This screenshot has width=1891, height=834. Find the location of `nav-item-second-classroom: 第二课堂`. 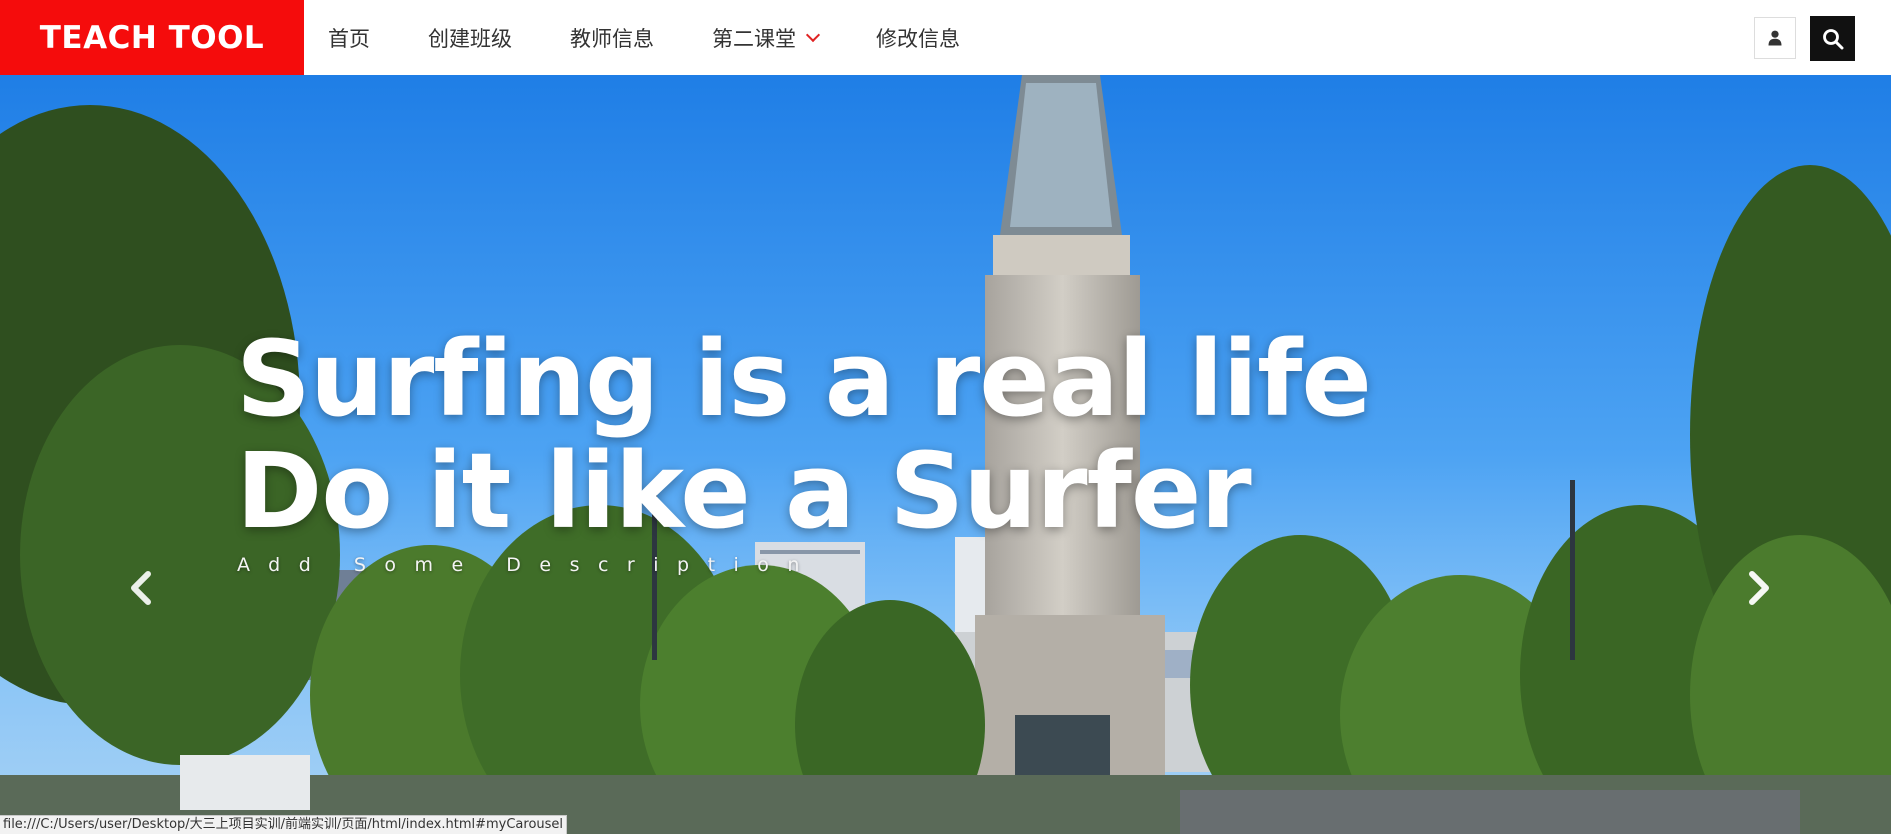

nav-item-second-classroom: 第二课堂 is located at coordinates (765, 37).